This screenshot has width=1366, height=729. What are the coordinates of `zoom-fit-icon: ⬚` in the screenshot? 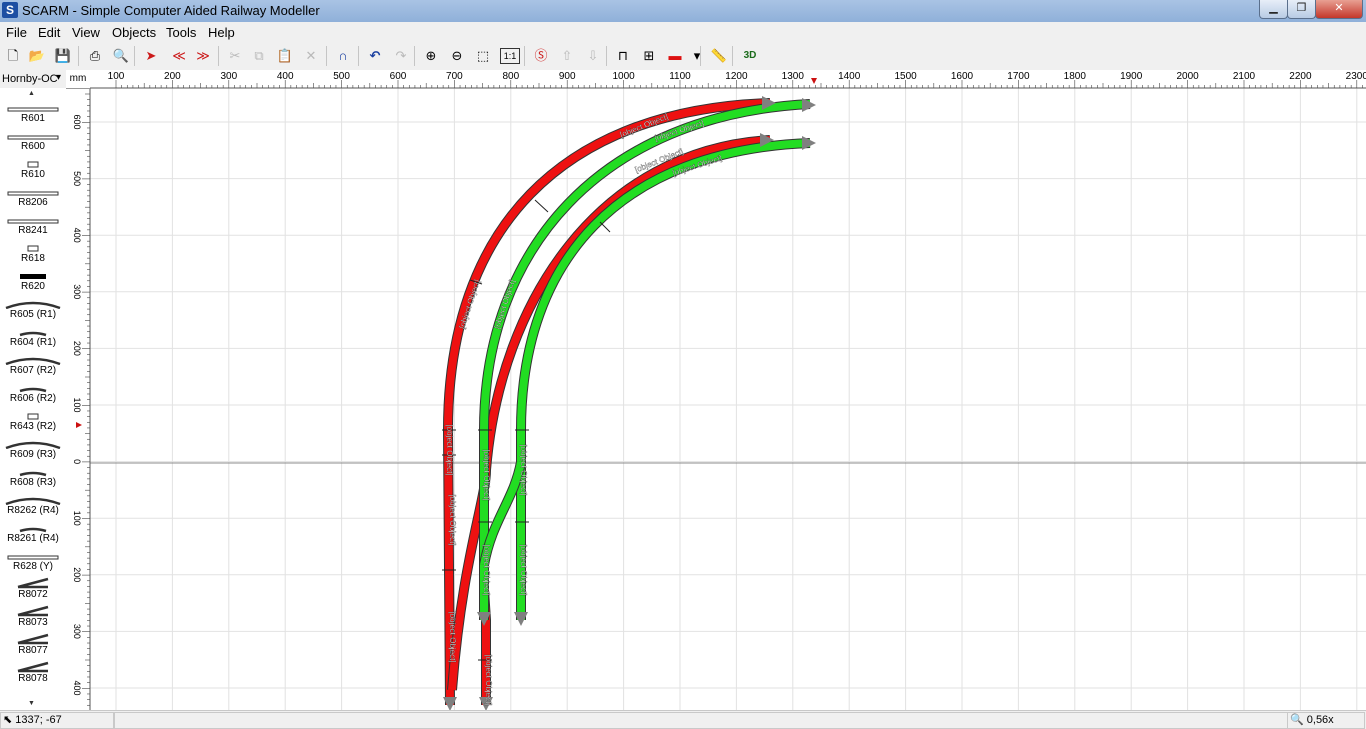 It's located at (483, 56).